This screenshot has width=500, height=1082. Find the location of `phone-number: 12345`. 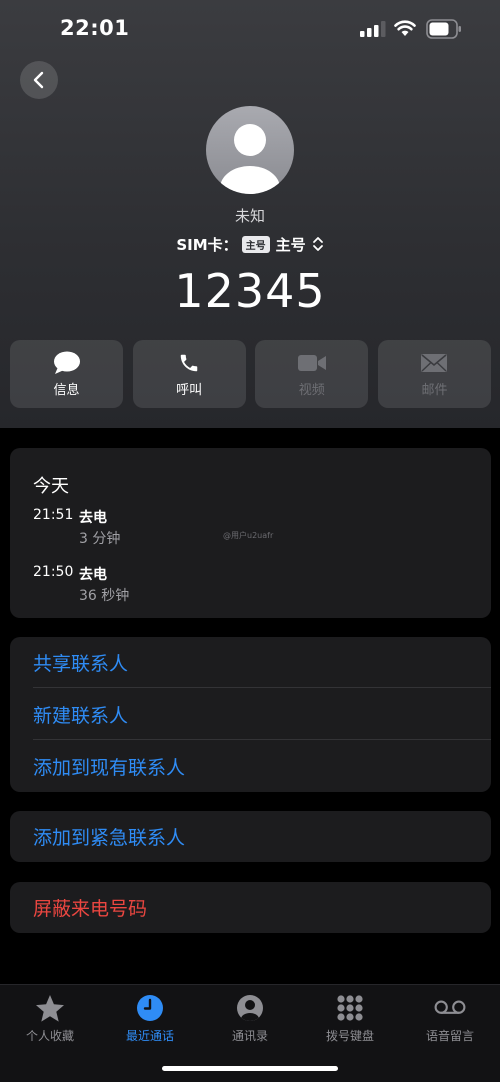

phone-number: 12345 is located at coordinates (250, 291).